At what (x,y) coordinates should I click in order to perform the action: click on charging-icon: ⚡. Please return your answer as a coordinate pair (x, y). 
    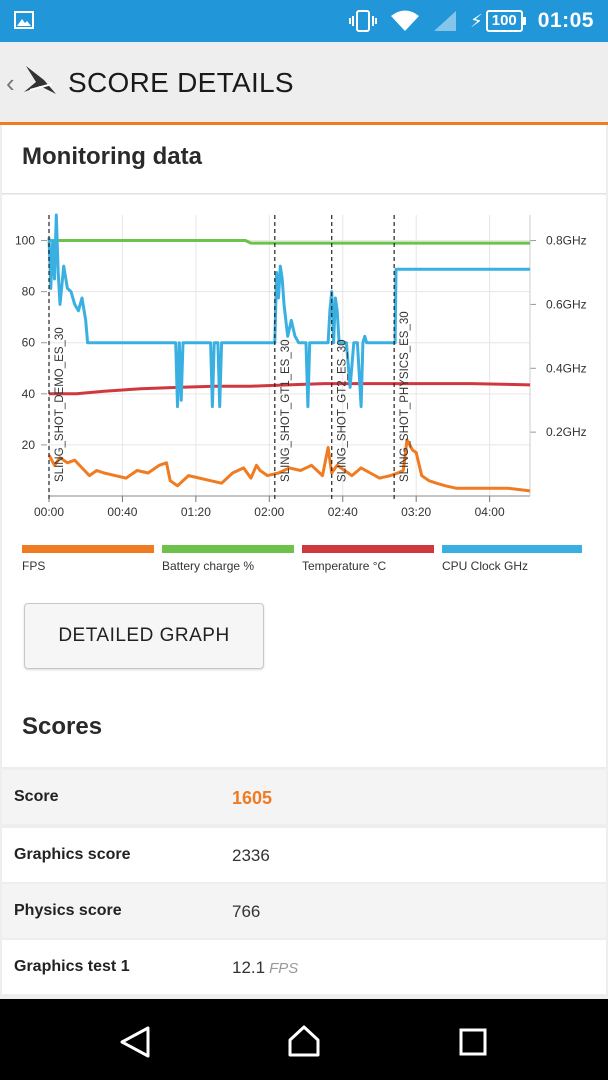
    Looking at the image, I should click on (476, 20).